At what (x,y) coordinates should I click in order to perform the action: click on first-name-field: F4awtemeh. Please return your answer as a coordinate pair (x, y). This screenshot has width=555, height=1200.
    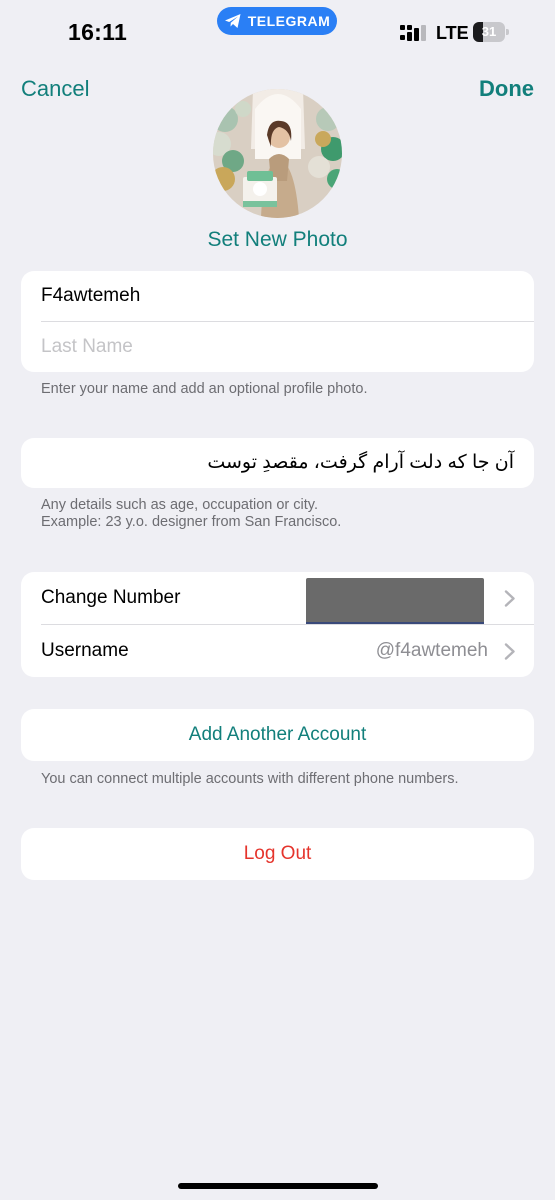
    Looking at the image, I should click on (277, 296).